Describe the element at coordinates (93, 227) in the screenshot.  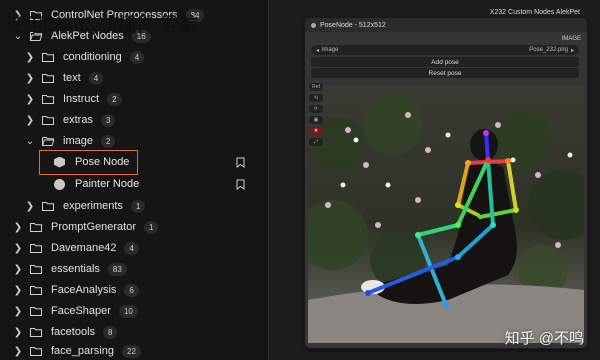
I see `tree-item-label: PromptGenerator` at that location.